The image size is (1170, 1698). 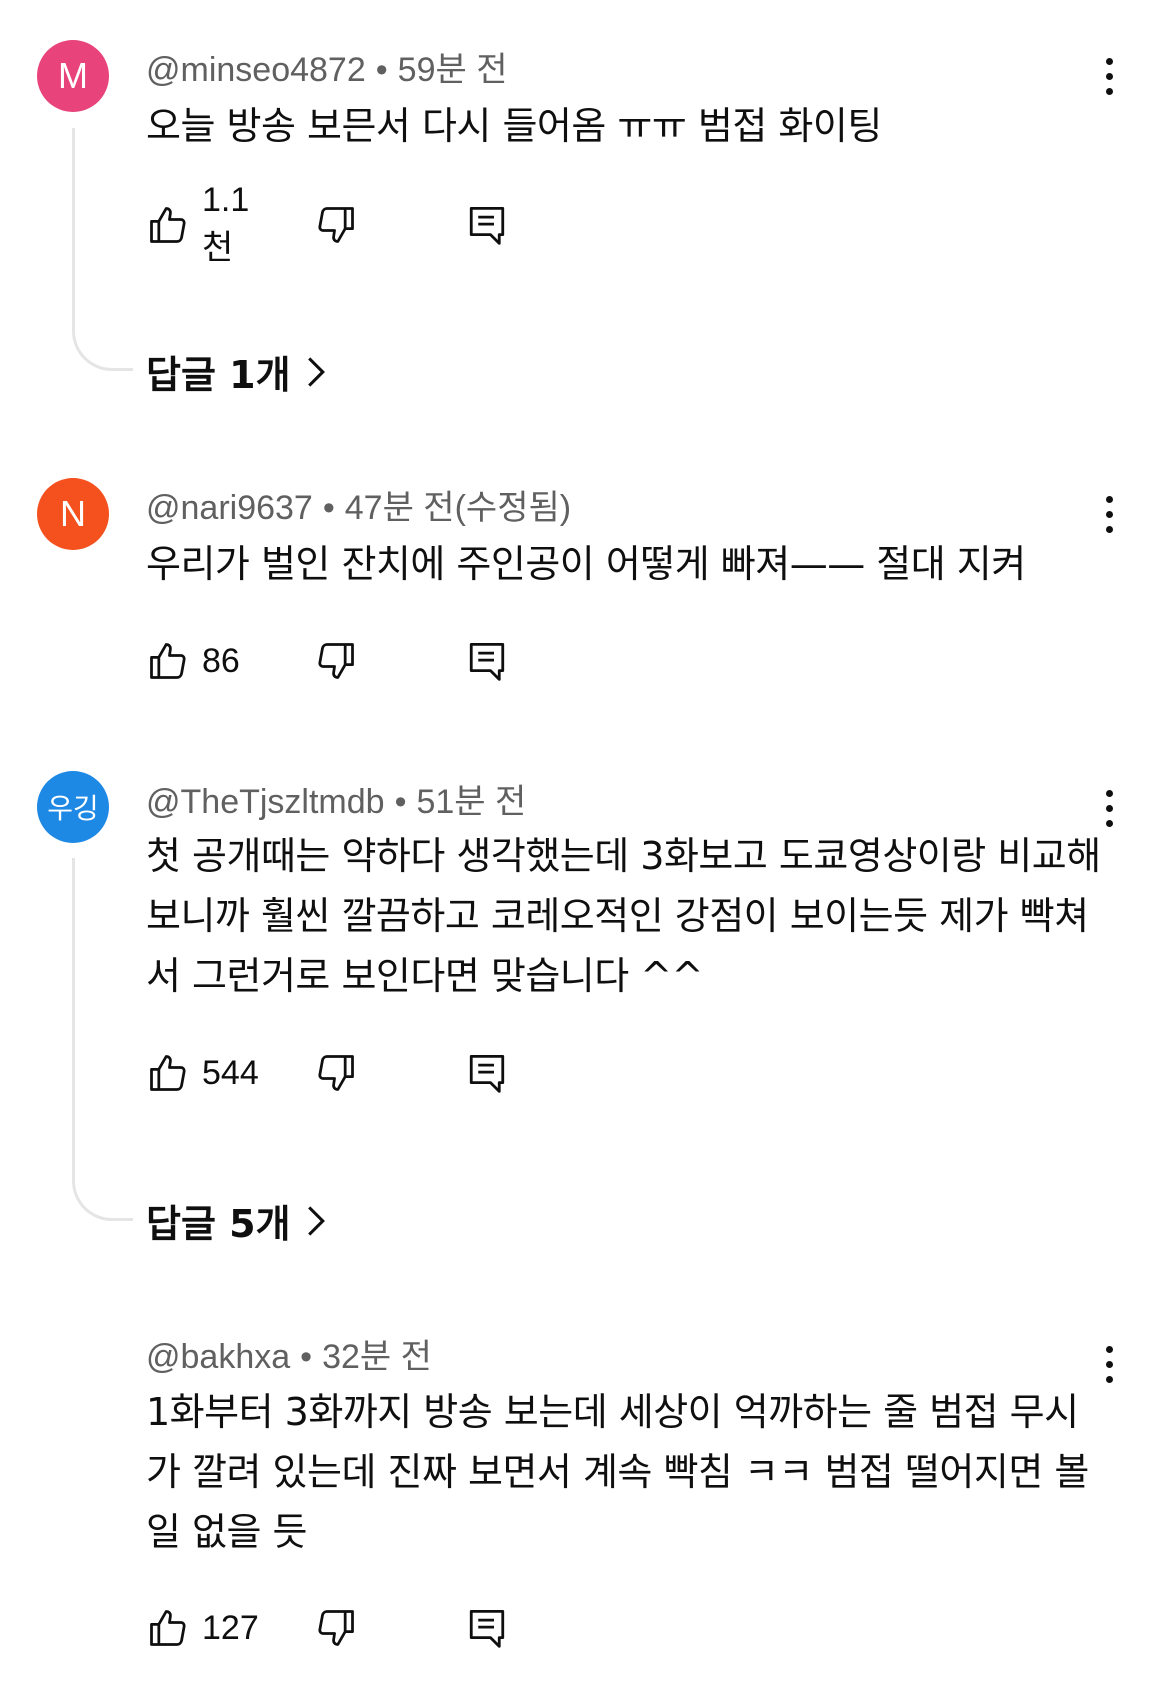 I want to click on replies-label: 답글 1개, so click(x=218, y=375).